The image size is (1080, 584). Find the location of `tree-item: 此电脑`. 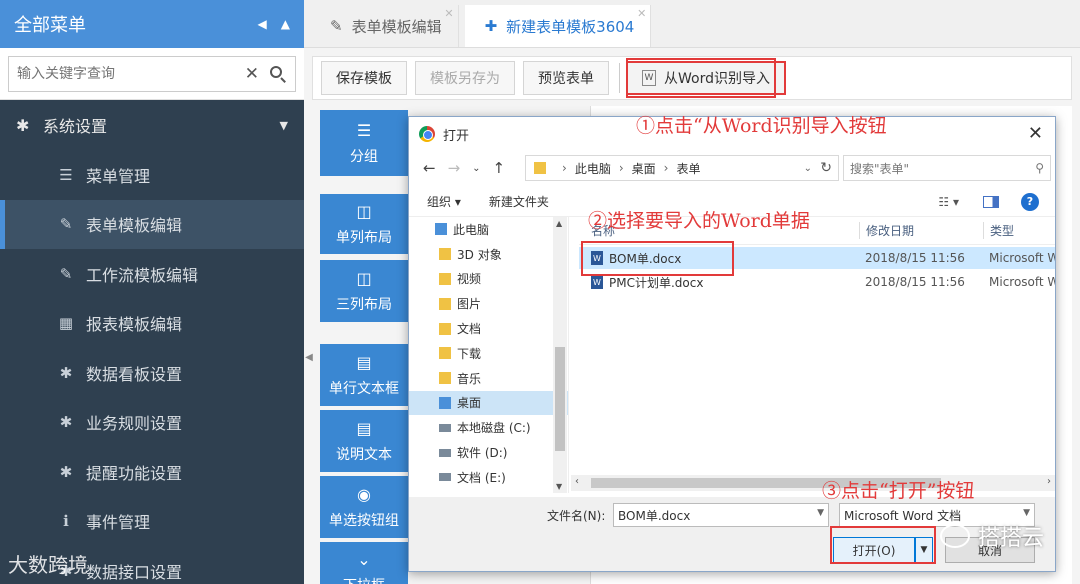

tree-item: 此电脑 is located at coordinates (488, 229).